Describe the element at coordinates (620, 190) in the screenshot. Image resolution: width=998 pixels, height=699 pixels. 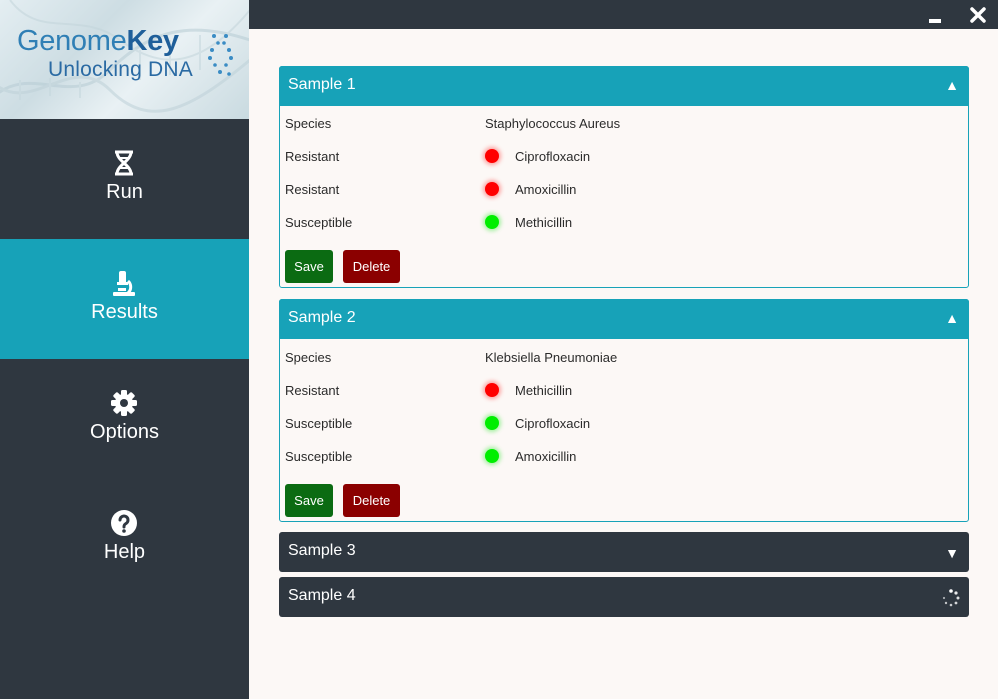
I see `result-row: Resistant Amoxicillin` at that location.